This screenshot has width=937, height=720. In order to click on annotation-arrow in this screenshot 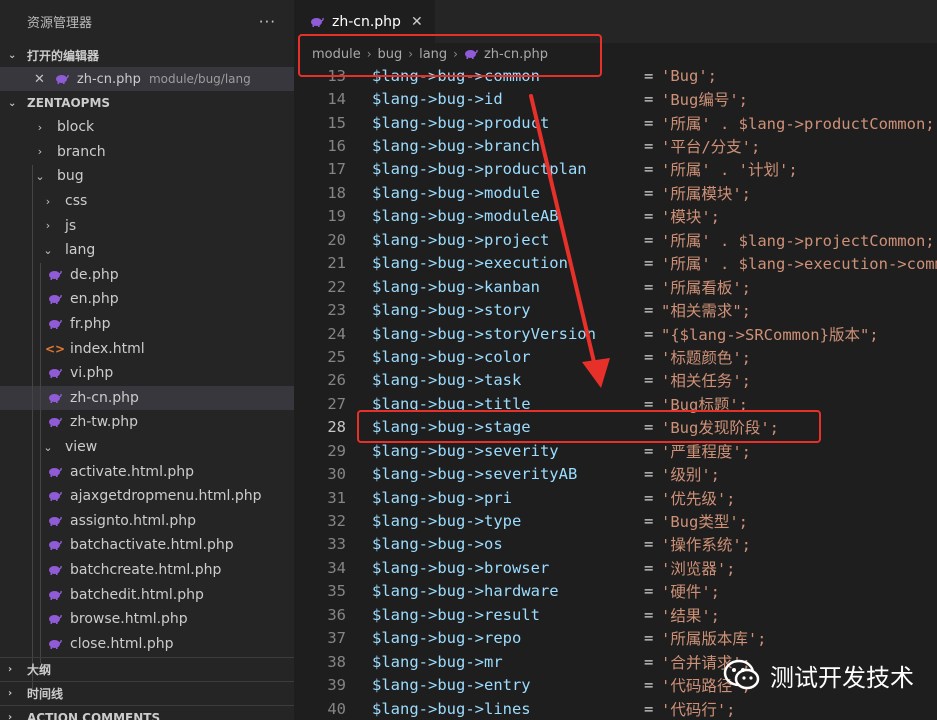, I will do `click(569, 241)`.